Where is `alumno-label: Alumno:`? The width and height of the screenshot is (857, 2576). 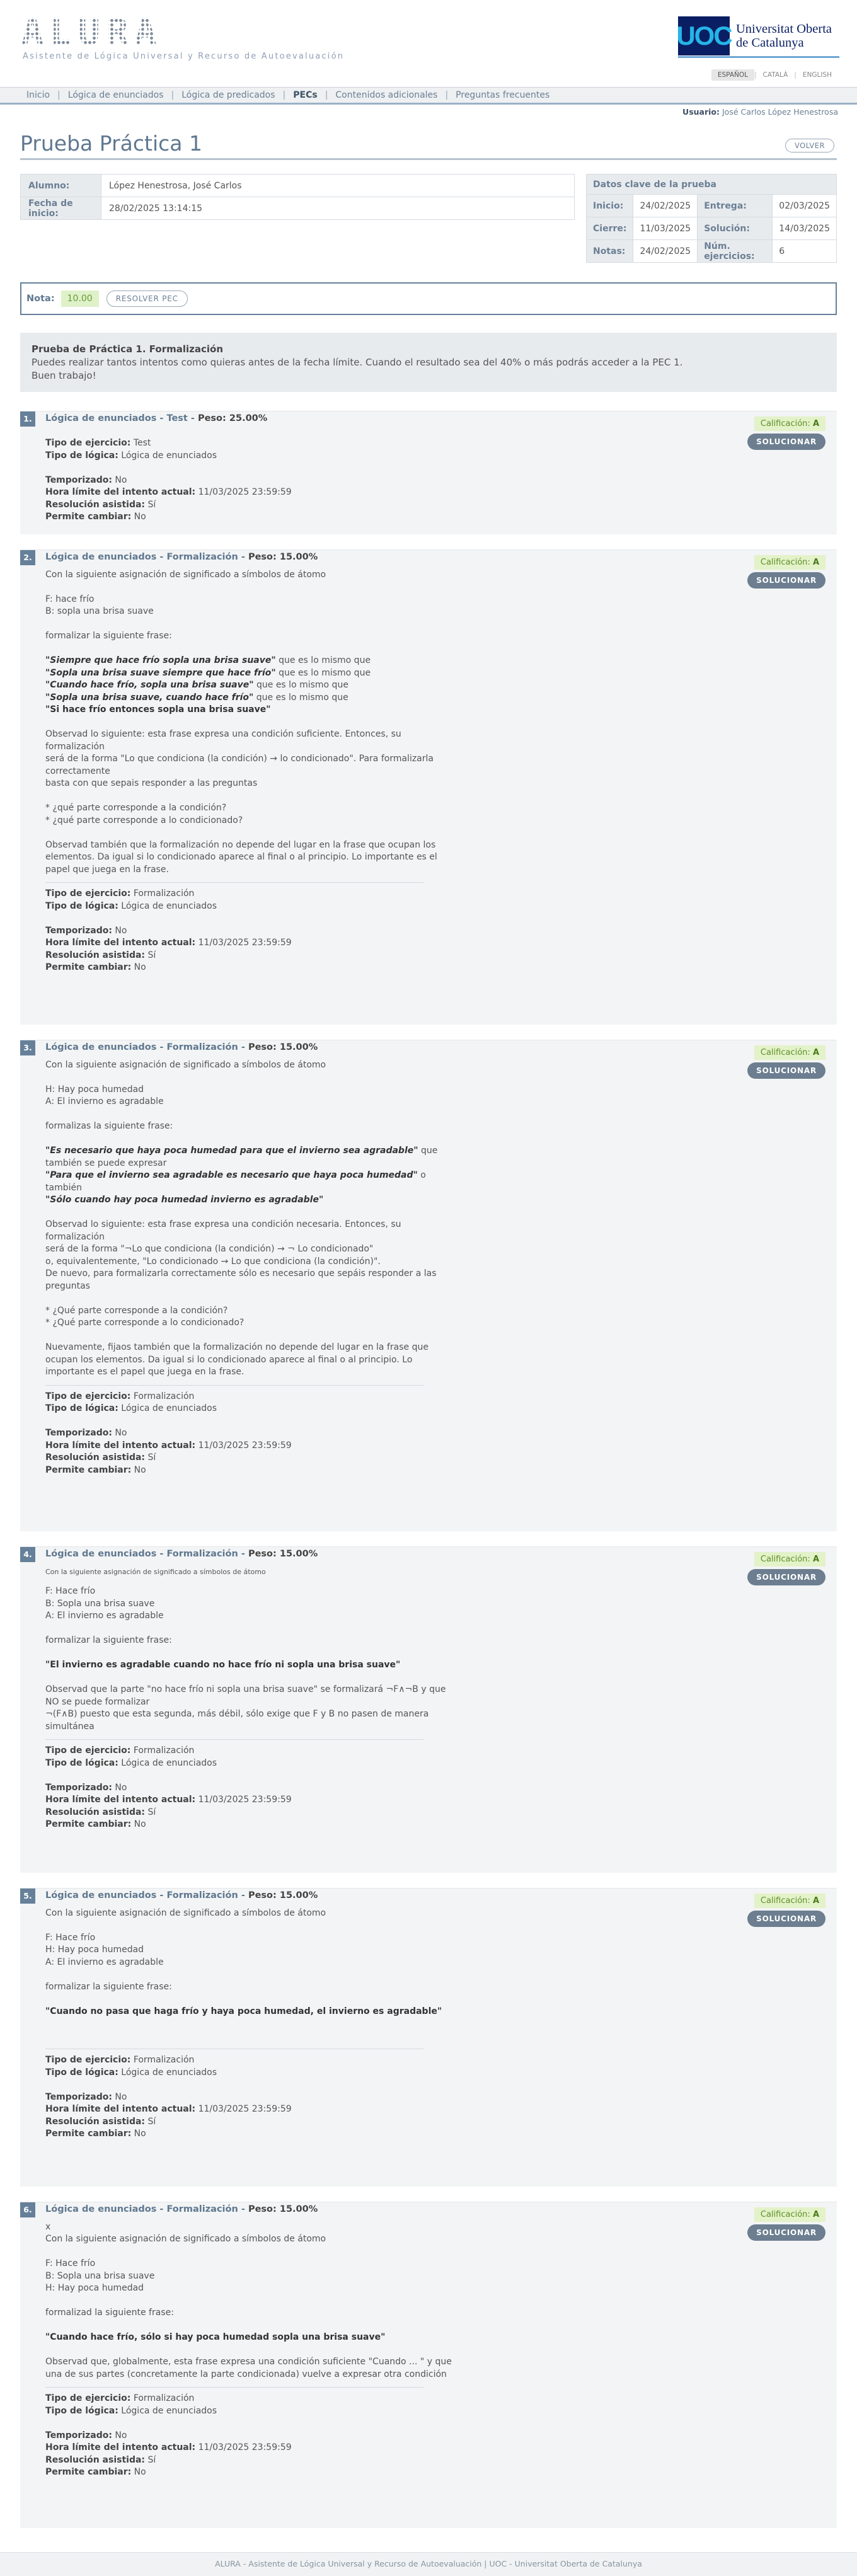 alumno-label: Alumno: is located at coordinates (60, 185).